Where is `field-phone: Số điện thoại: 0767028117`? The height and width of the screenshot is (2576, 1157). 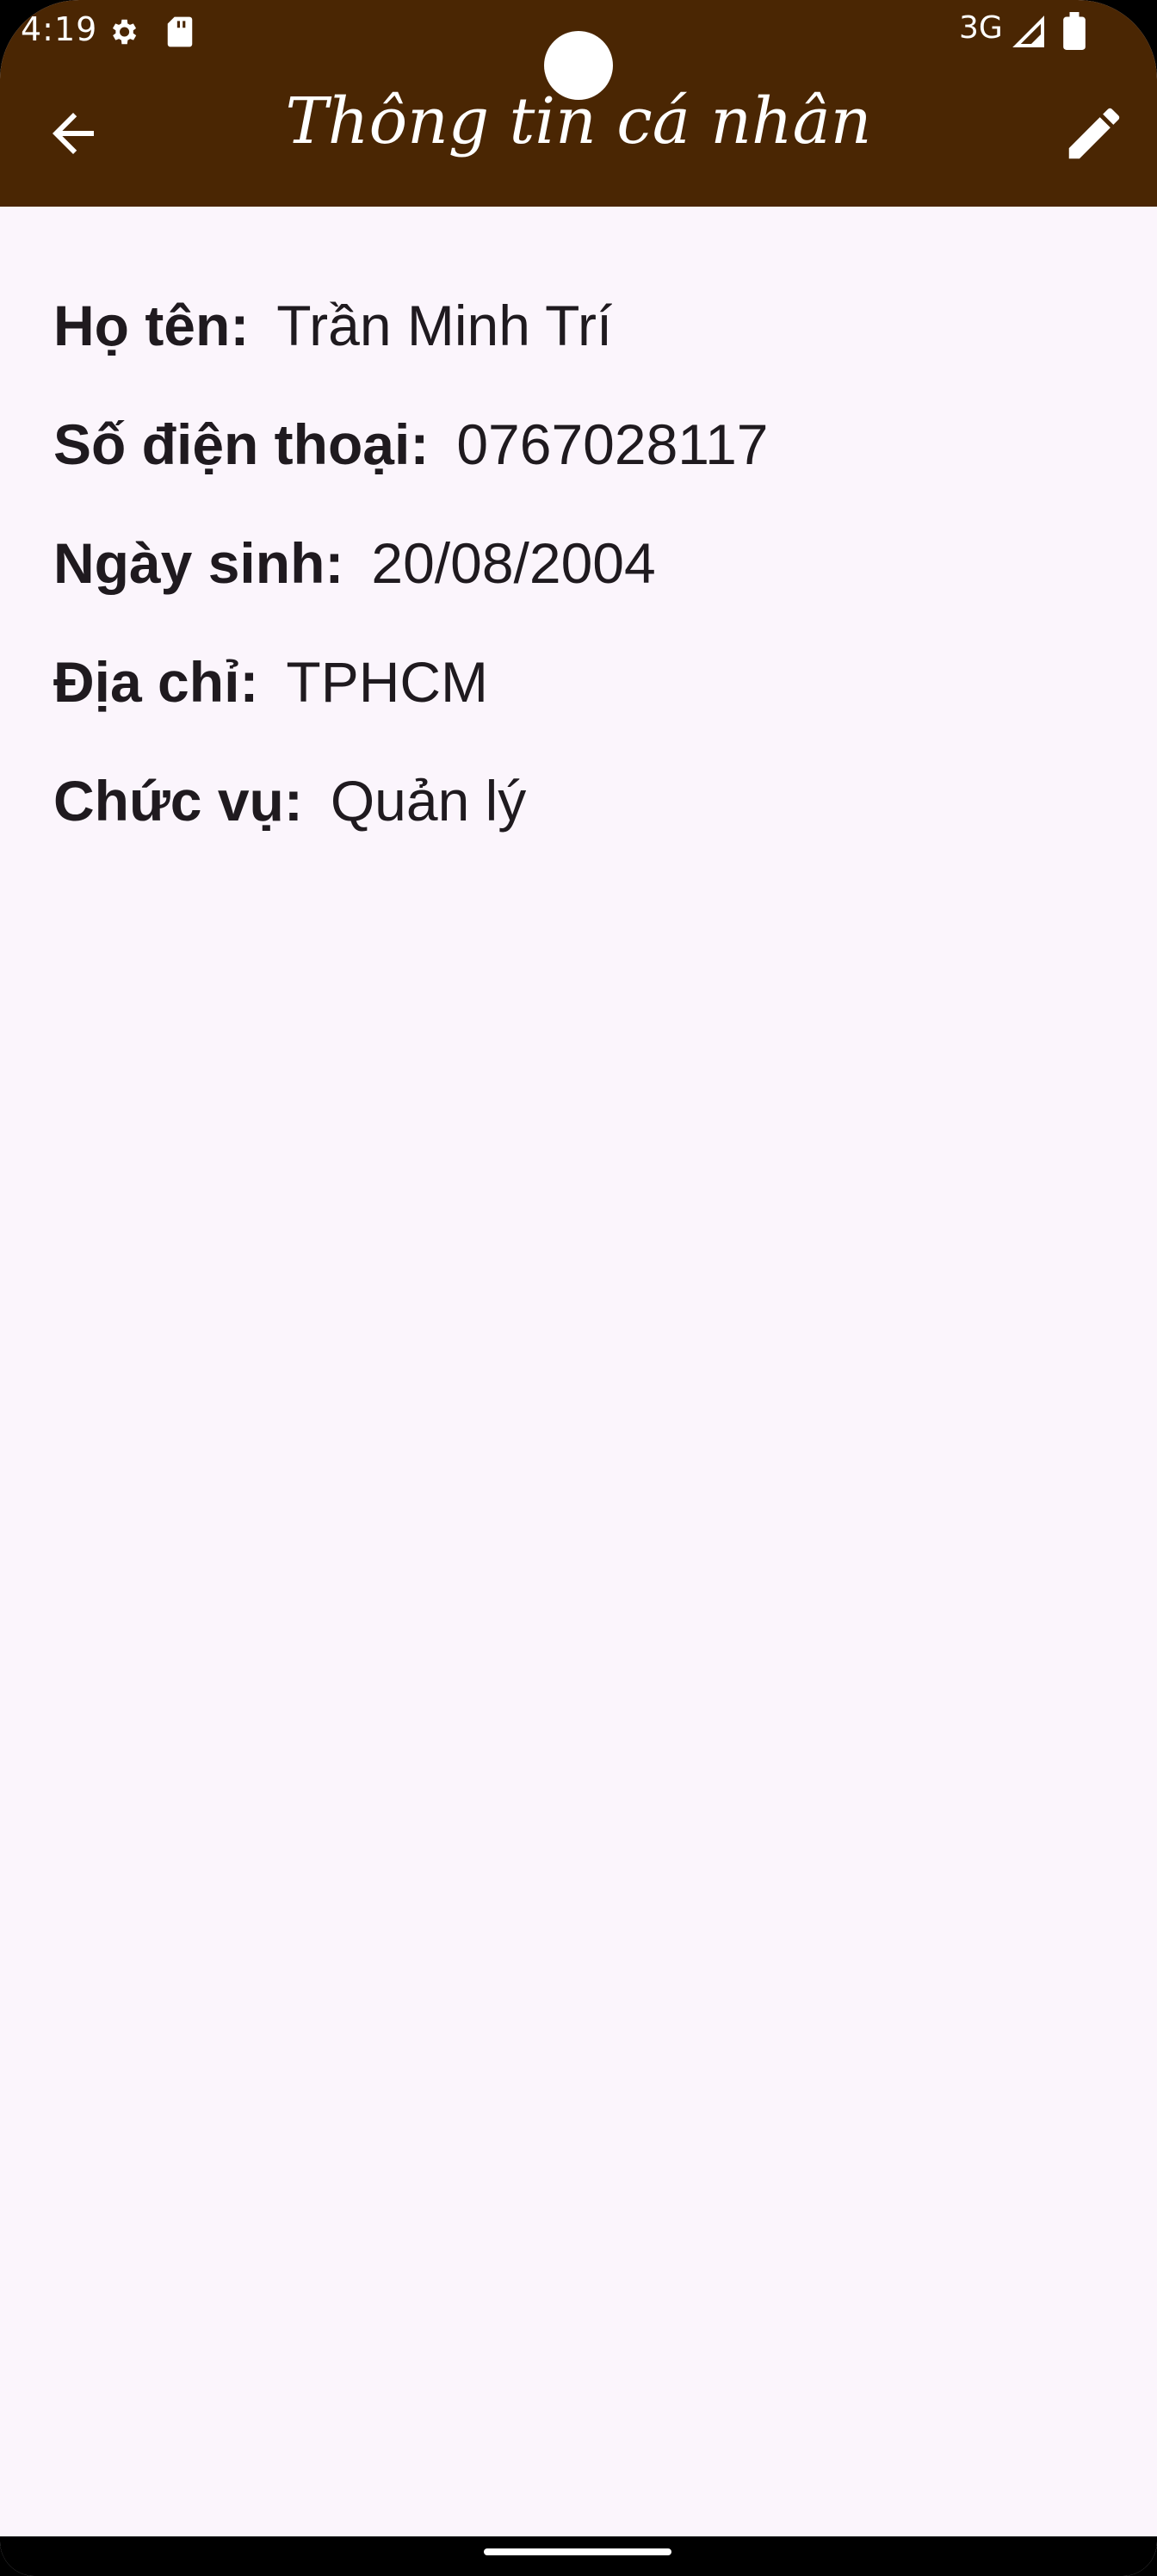
field-phone: Số điện thoại: 0767028117 is located at coordinates (411, 471).